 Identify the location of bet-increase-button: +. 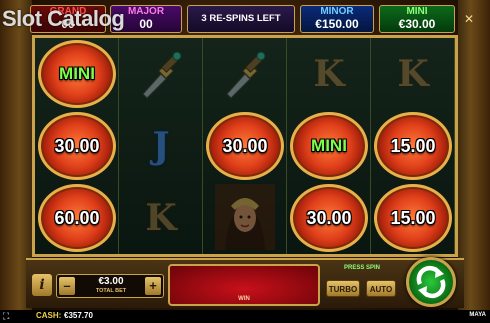
(153, 286).